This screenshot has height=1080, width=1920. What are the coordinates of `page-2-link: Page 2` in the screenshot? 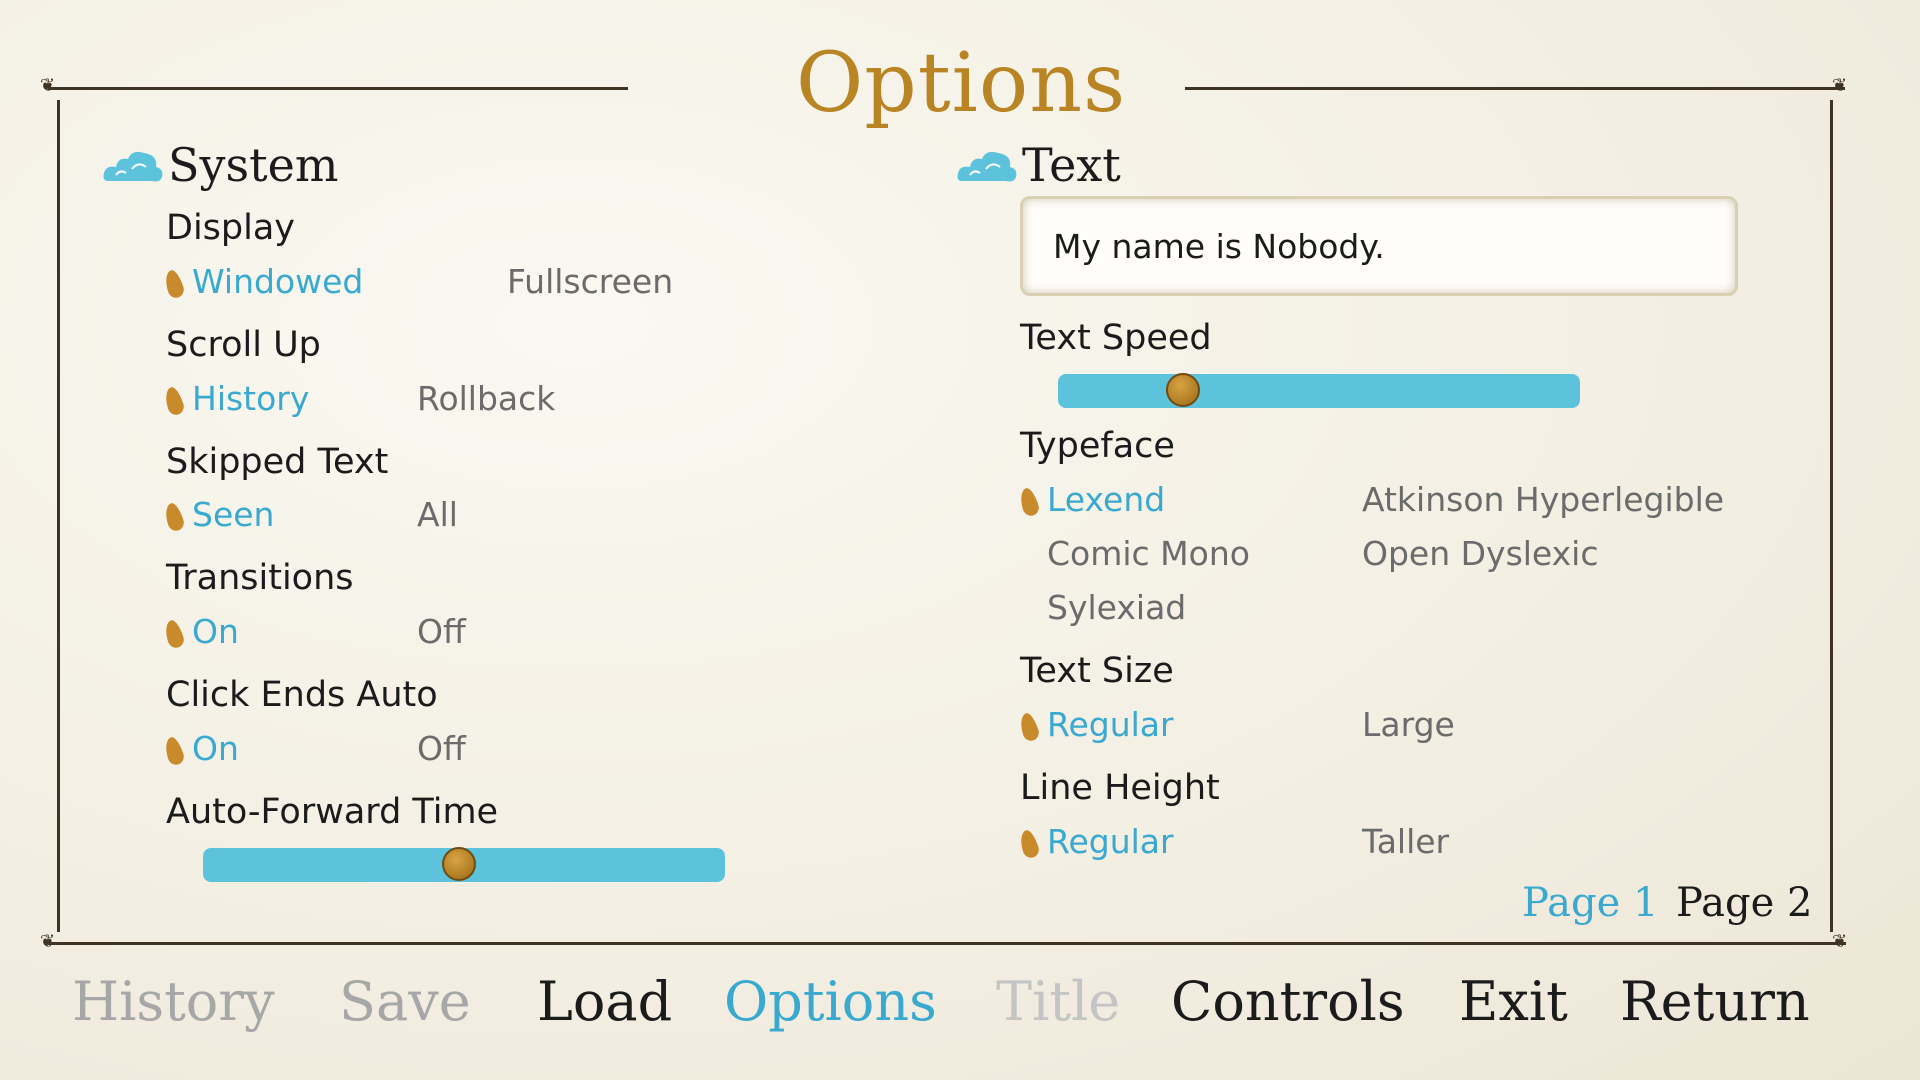 It's located at (1744, 903).